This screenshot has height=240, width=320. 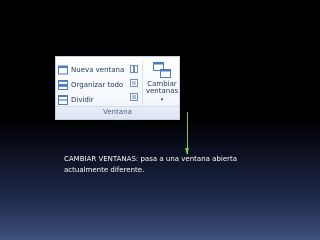 I want to click on switch-windows-icon, so click(x=162, y=70).